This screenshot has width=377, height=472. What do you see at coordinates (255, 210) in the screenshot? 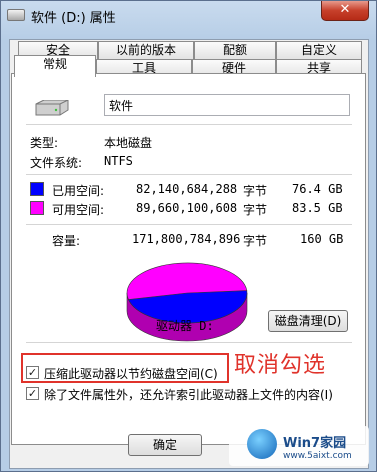
I see `free-space-unit: 字节` at bounding box center [255, 210].